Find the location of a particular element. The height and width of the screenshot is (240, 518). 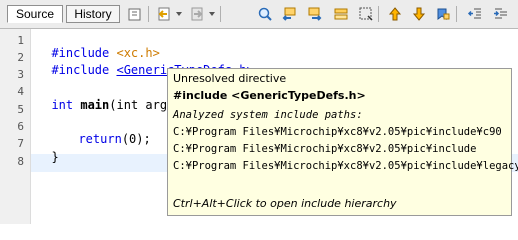

line-number: 4 is located at coordinates (20, 91).